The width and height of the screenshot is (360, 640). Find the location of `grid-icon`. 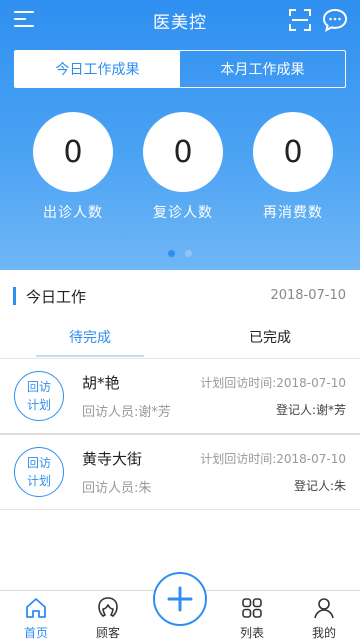

grid-icon is located at coordinates (252, 608).